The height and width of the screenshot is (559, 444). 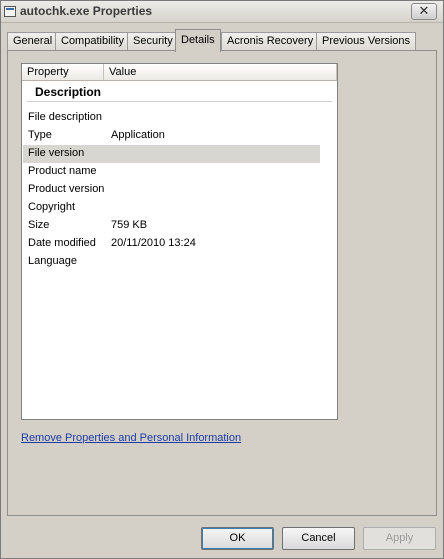 What do you see at coordinates (318, 538) in the screenshot?
I see `cancel-button: Cancel` at bounding box center [318, 538].